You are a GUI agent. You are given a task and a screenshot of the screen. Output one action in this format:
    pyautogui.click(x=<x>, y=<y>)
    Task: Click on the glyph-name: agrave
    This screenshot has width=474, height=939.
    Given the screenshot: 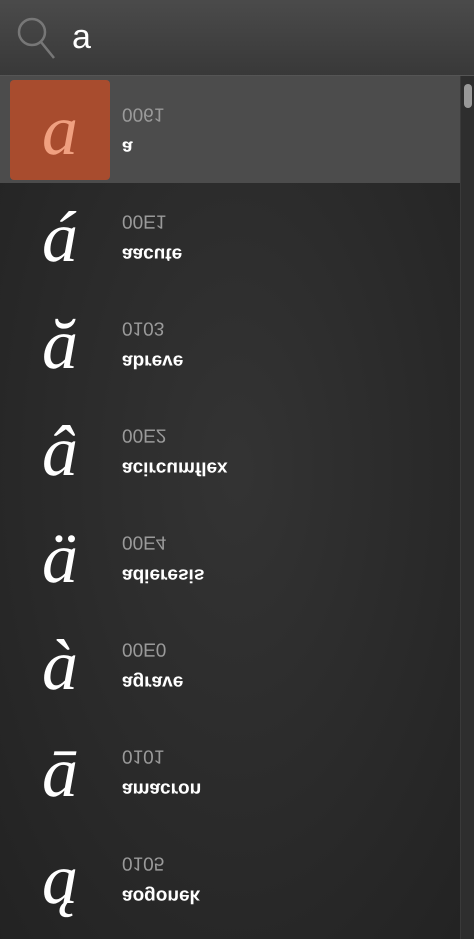 What is the action you would take?
    pyautogui.click(x=153, y=682)
    